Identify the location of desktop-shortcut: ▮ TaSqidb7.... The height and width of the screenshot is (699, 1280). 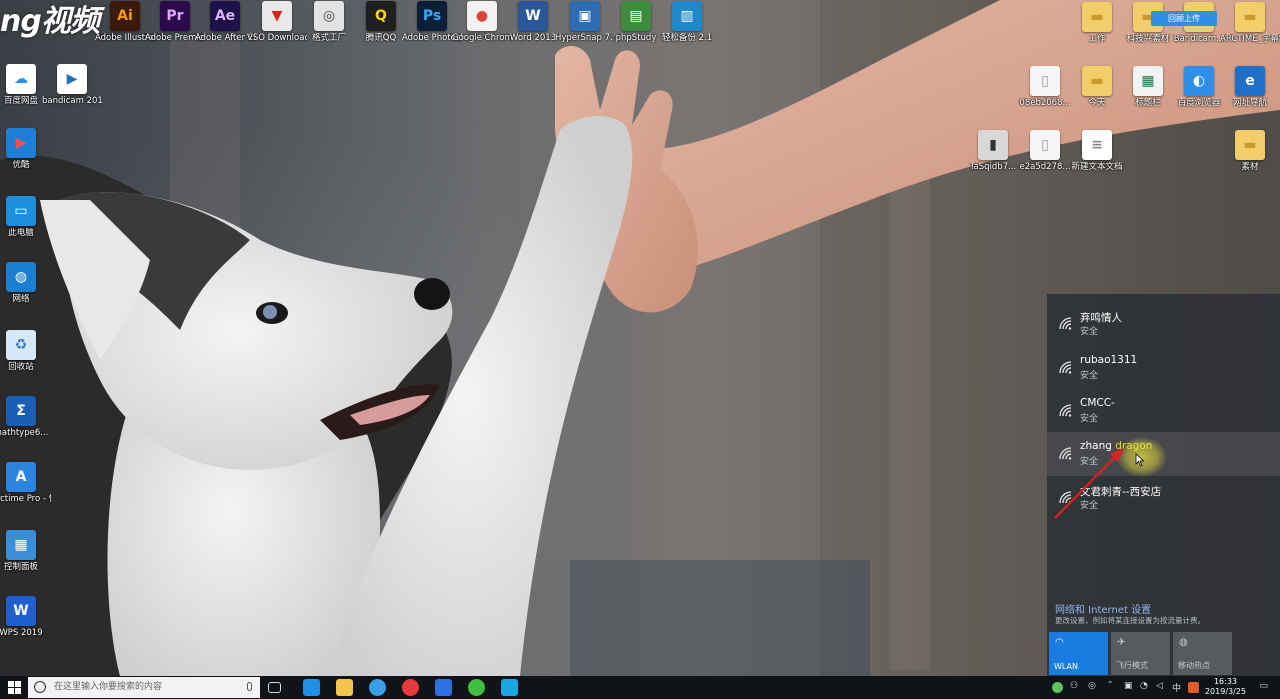
(993, 151).